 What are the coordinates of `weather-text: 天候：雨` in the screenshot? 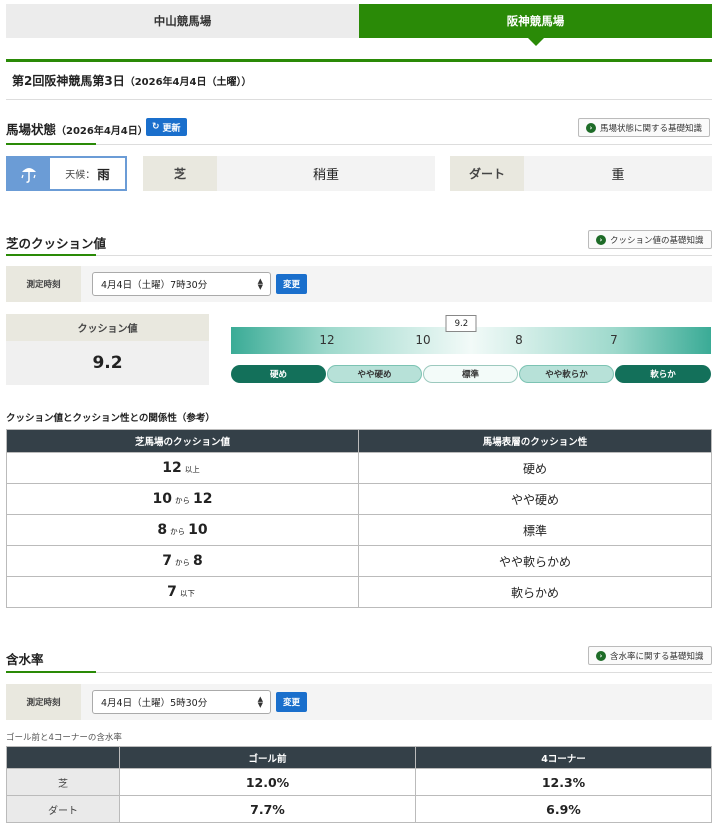 It's located at (87, 173).